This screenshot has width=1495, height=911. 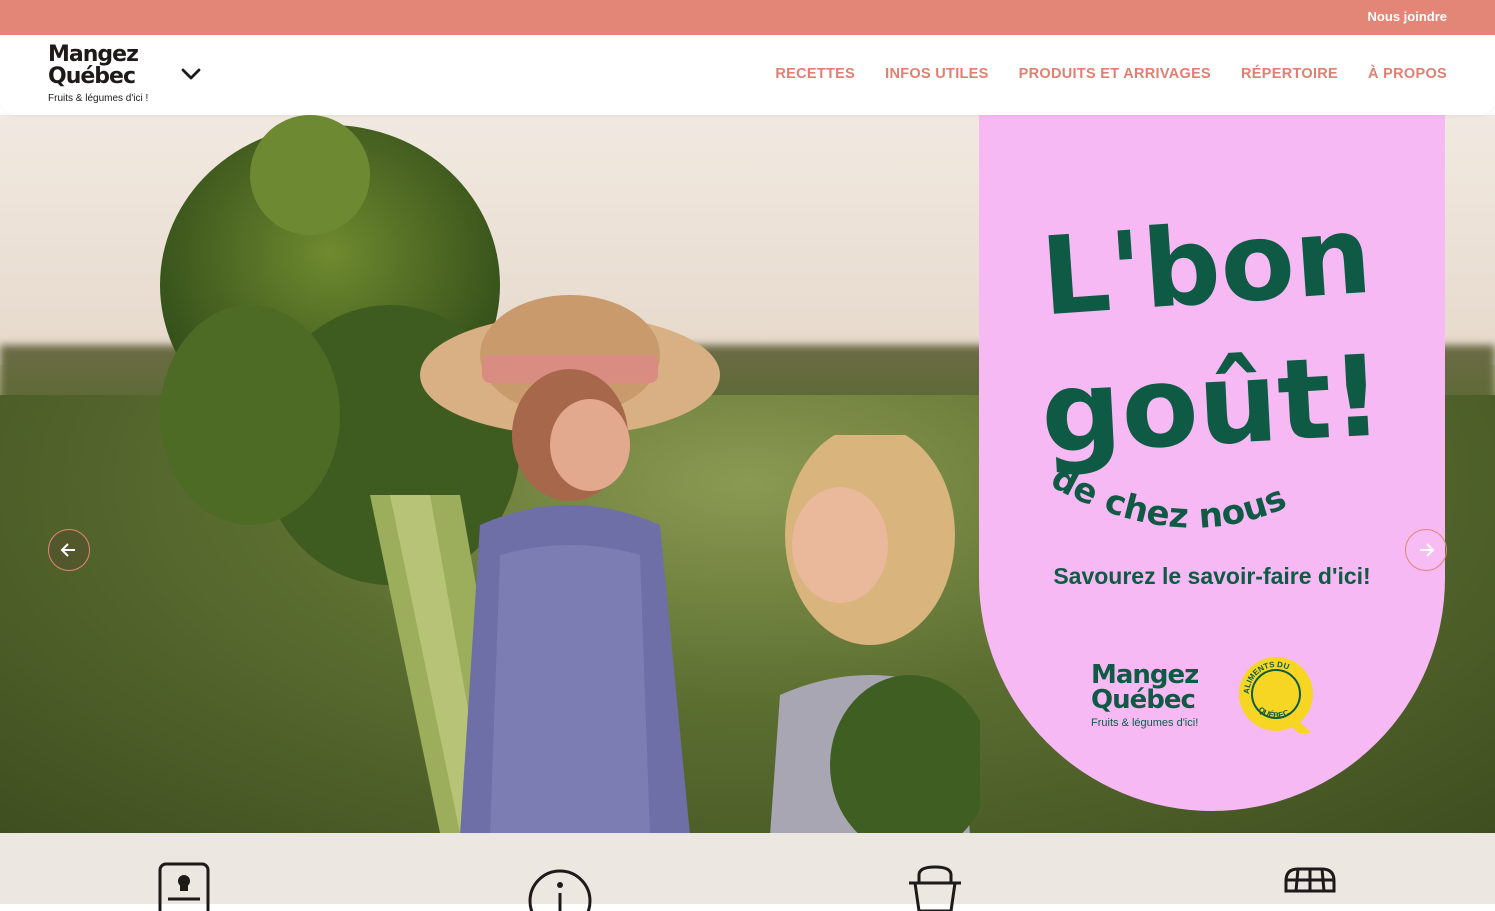 What do you see at coordinates (747, 872) in the screenshot?
I see `category-strip` at bounding box center [747, 872].